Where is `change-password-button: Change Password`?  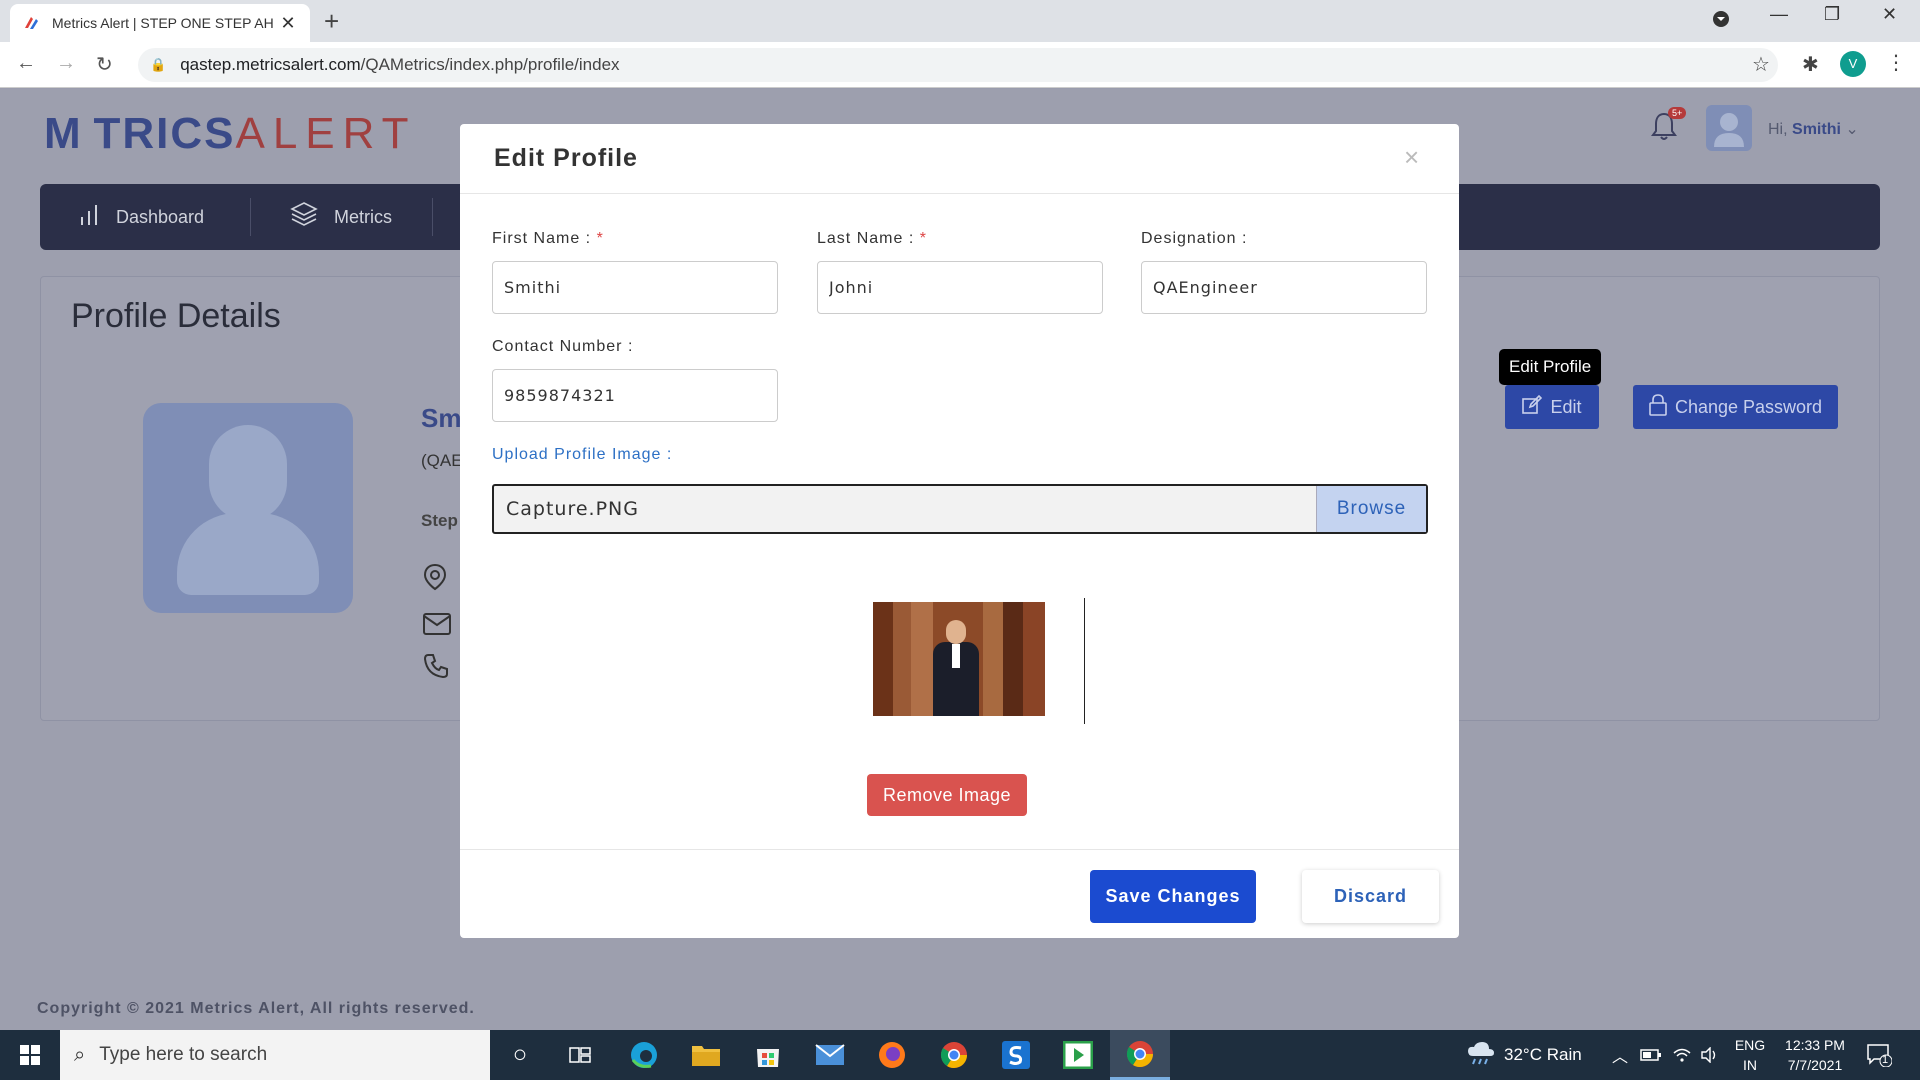 change-password-button: Change Password is located at coordinates (1735, 407).